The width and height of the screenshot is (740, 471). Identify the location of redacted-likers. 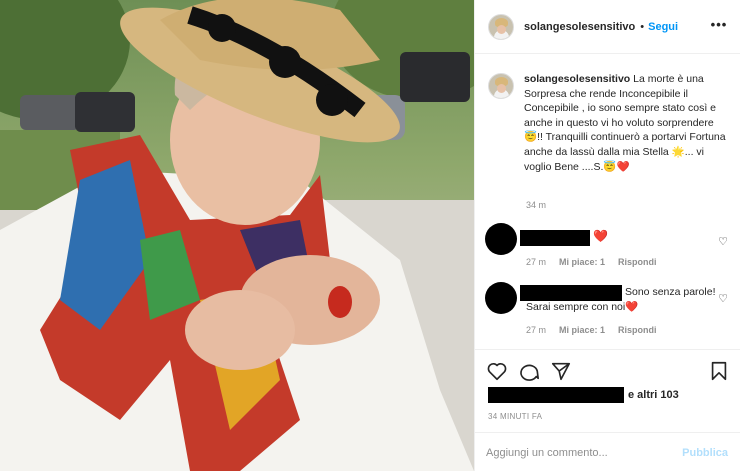
(556, 395).